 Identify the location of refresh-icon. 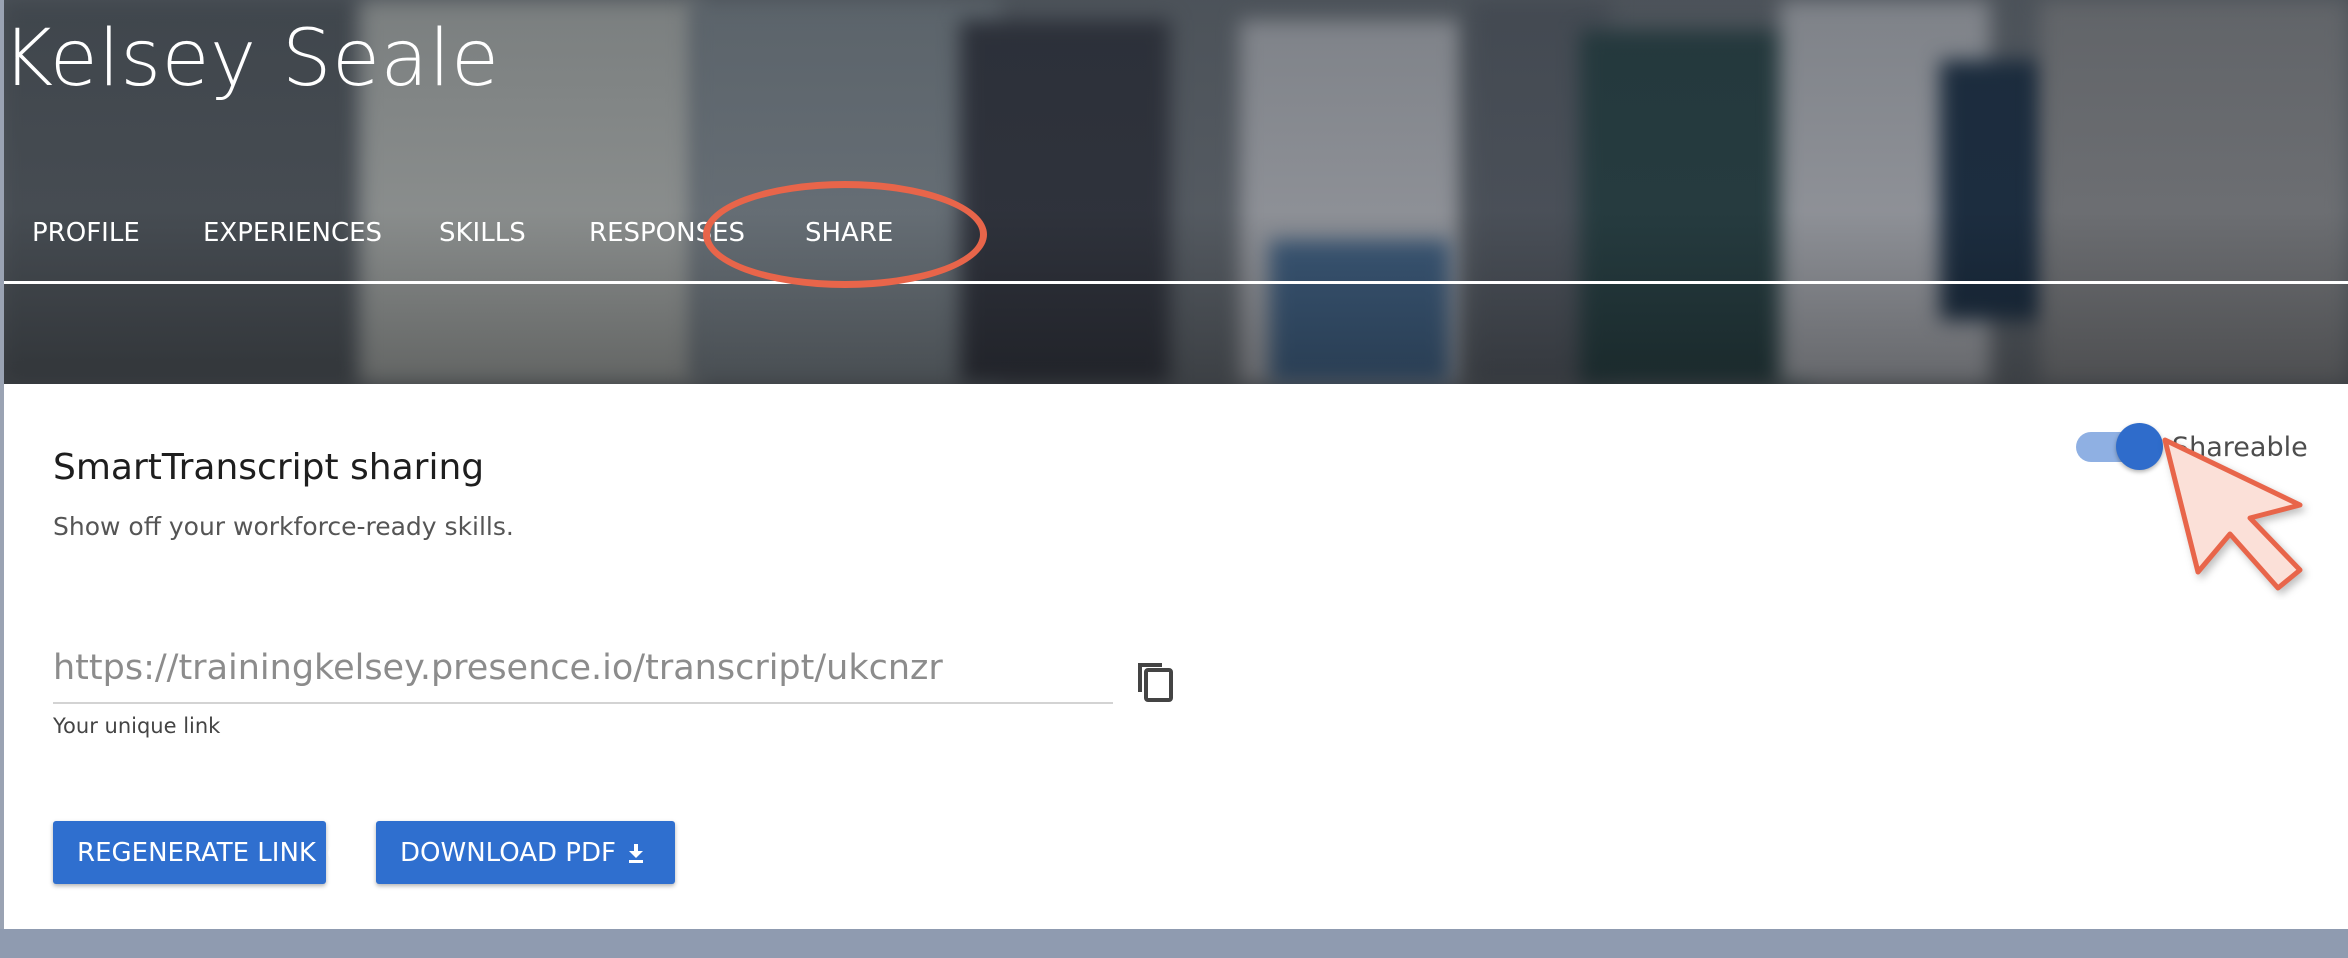
(337, 853).